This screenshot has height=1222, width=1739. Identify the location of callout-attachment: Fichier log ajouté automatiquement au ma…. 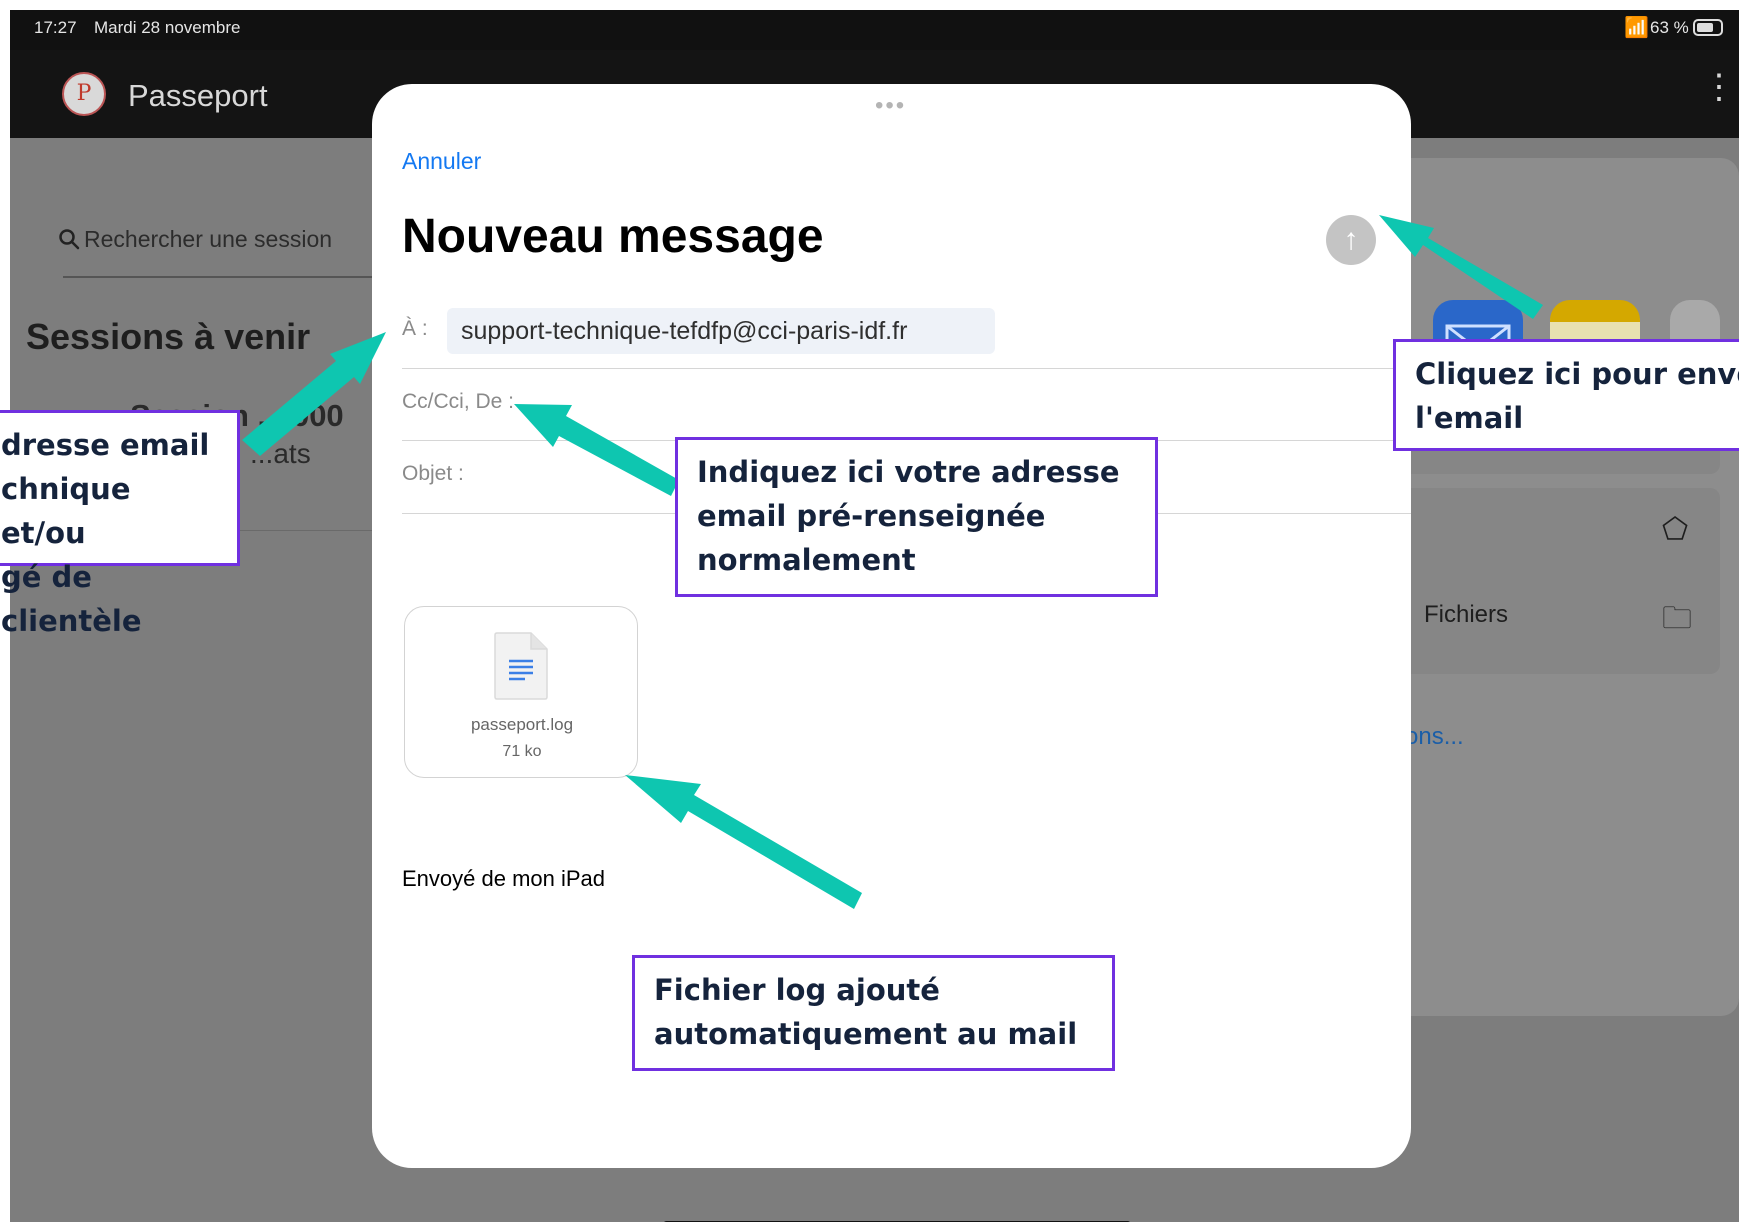
(873, 1013).